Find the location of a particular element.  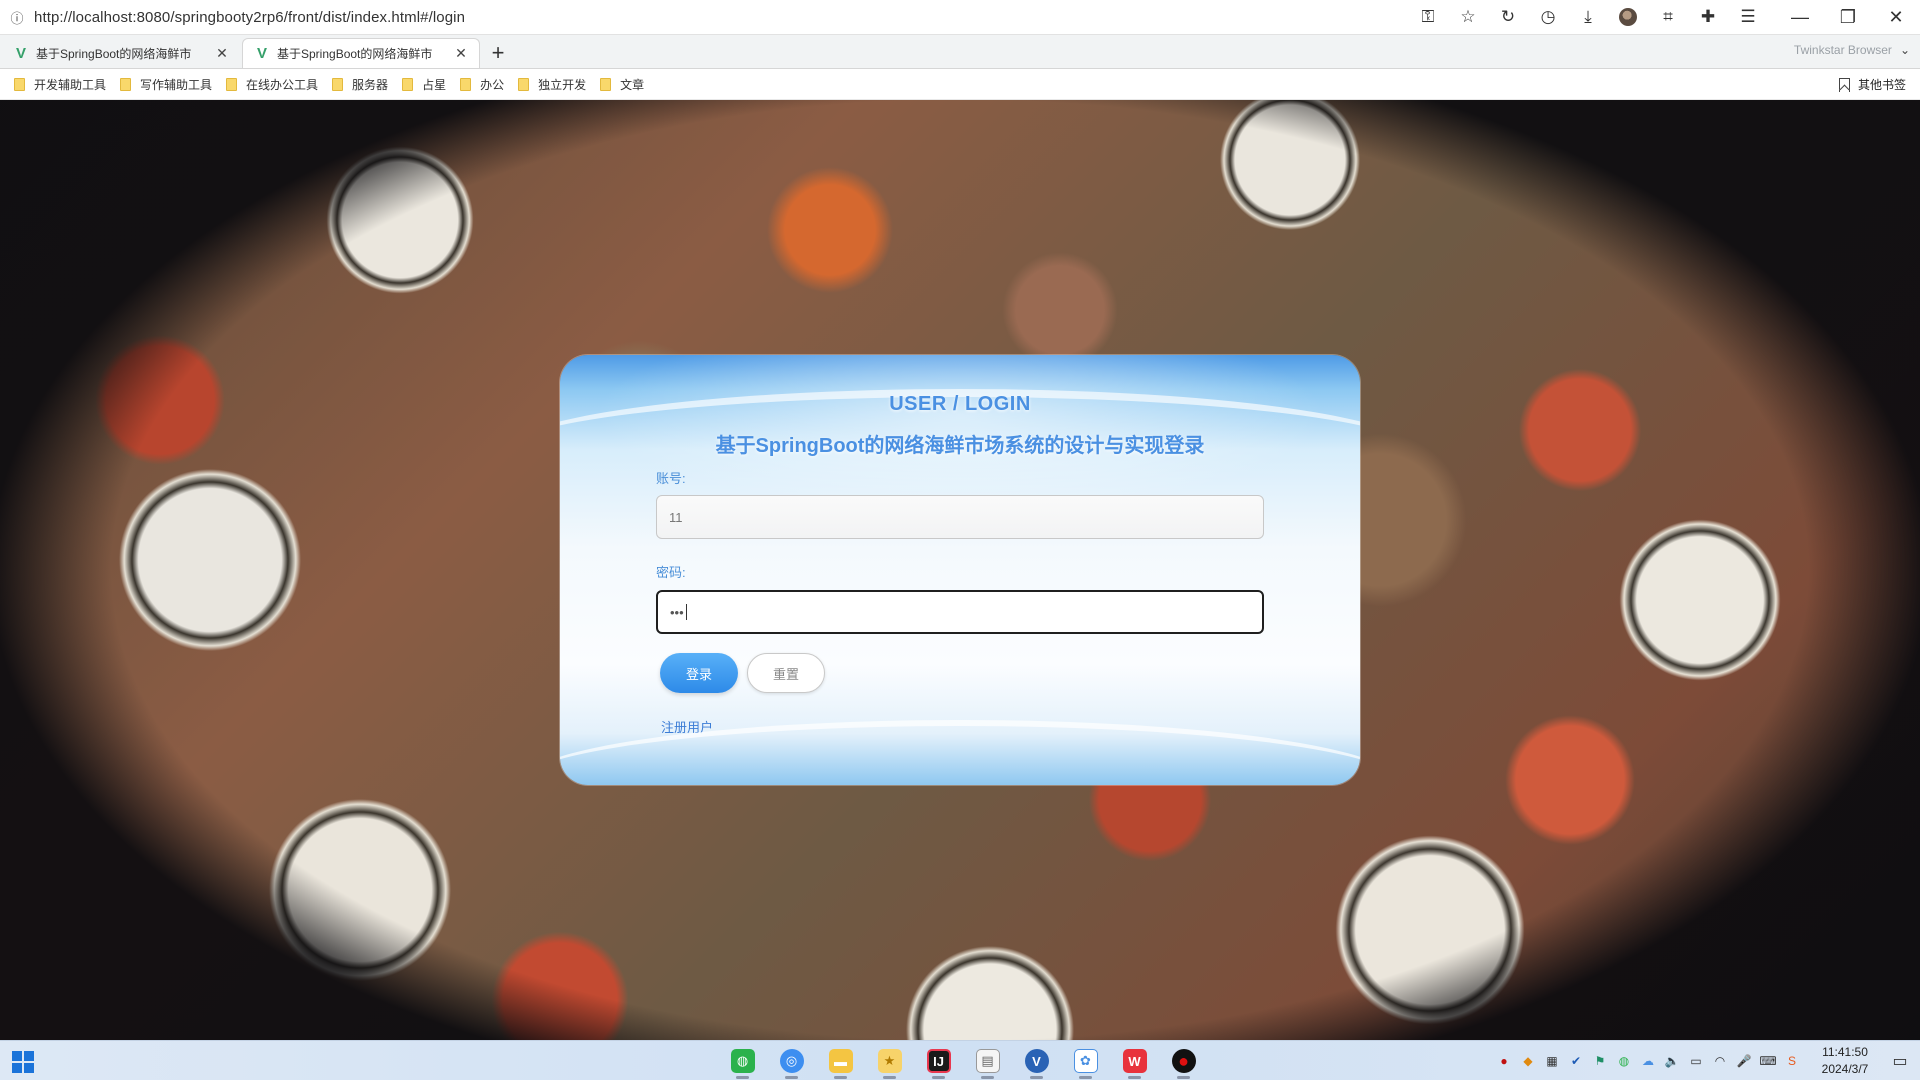

bookmark-label: 服务器 is located at coordinates (370, 84).